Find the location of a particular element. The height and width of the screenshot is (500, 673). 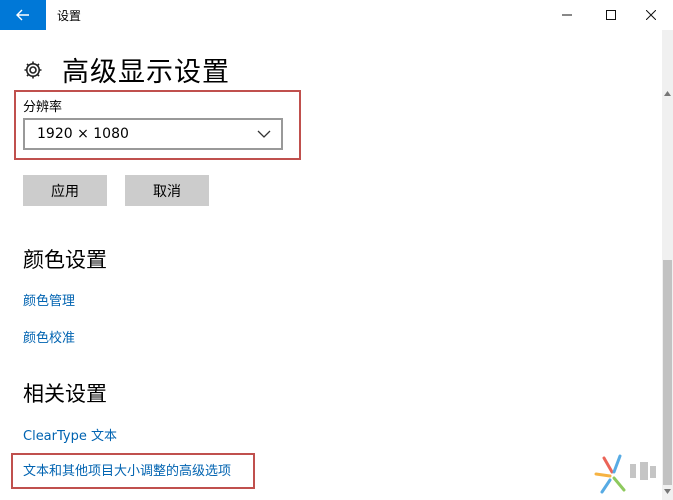

back-button is located at coordinates (23, 15).